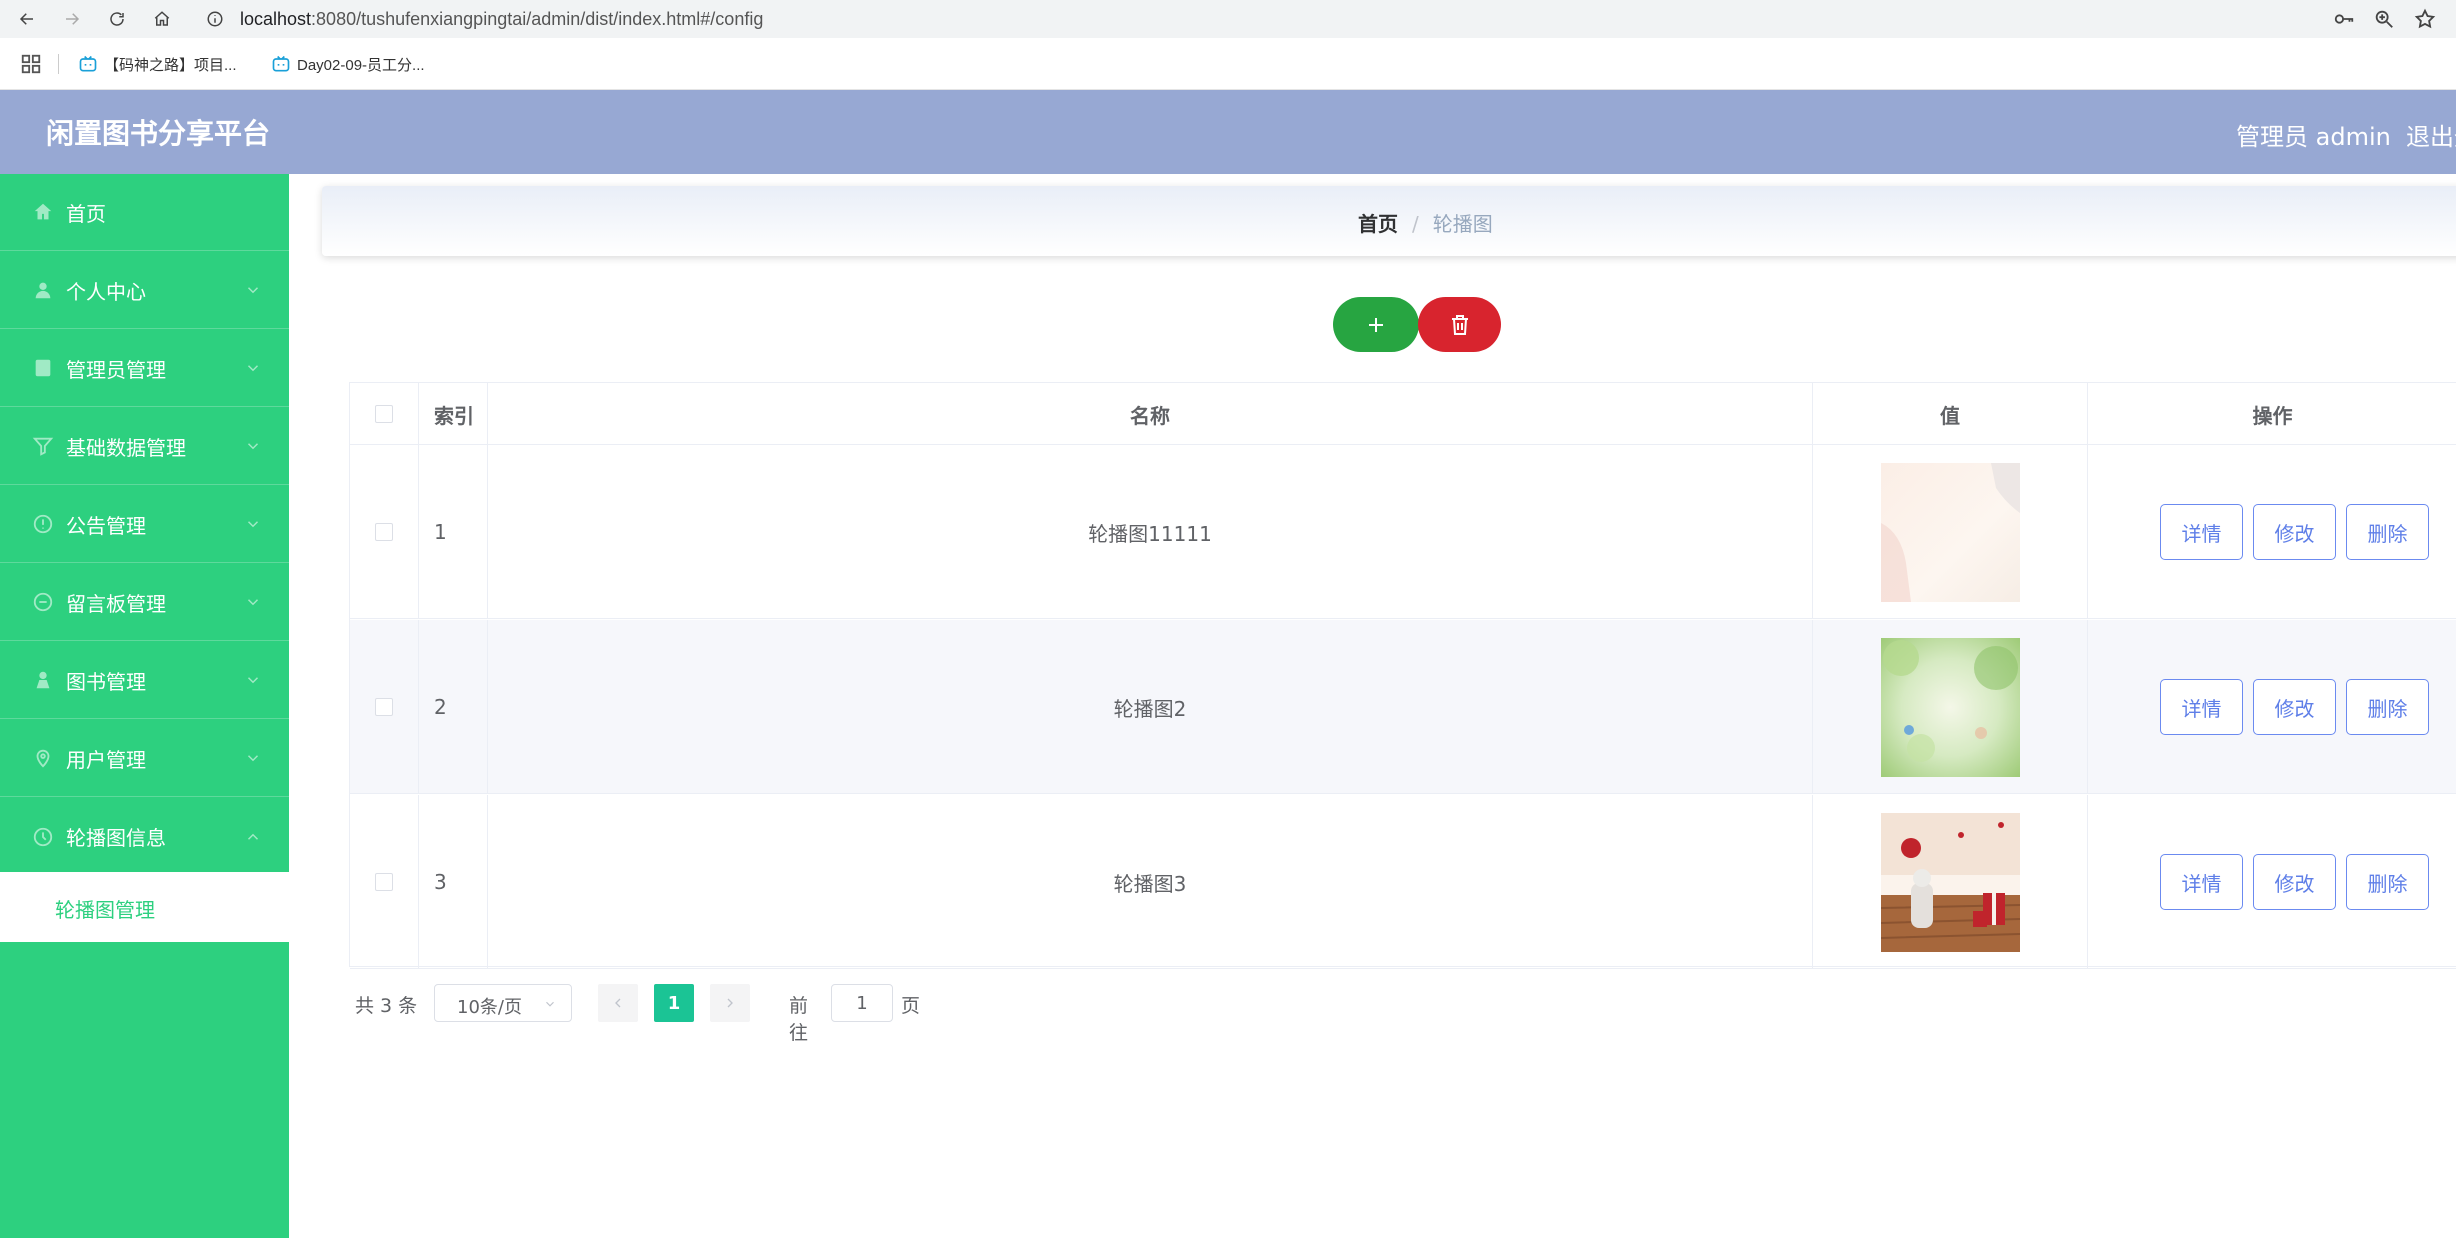 The image size is (2456, 1238). I want to click on table-row: 1 轮播图11111 详情 修改 删除, so click(1403, 532).